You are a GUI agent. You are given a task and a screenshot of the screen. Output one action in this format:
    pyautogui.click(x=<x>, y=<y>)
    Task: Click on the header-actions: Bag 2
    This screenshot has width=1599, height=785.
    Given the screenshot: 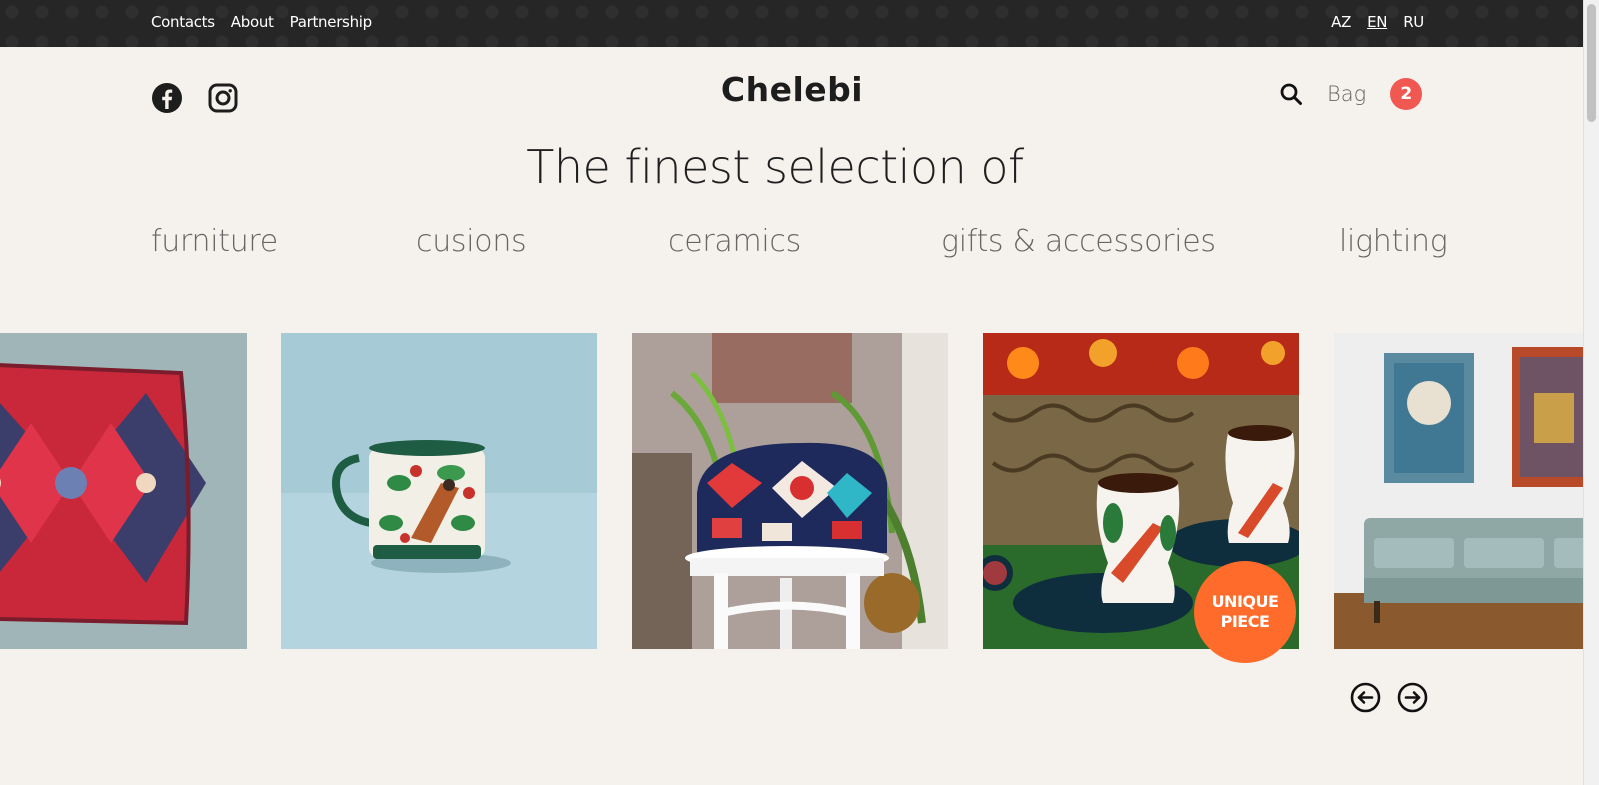 What is the action you would take?
    pyautogui.click(x=1351, y=94)
    